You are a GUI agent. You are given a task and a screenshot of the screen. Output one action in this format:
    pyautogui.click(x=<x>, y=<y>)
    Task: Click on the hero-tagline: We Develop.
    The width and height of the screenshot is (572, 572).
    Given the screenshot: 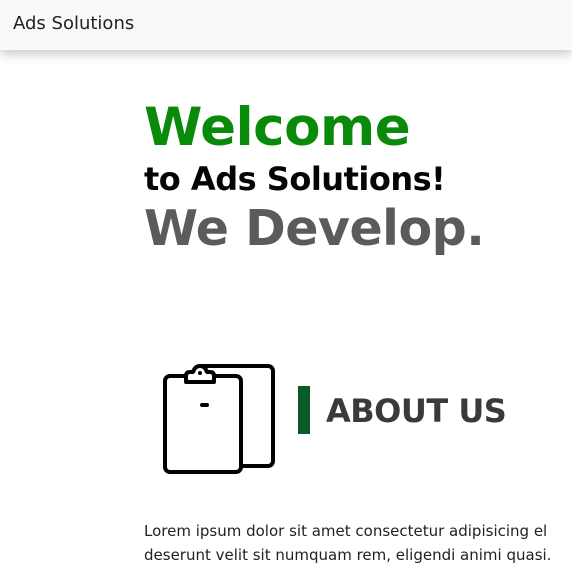 What is the action you would take?
    pyautogui.click(x=314, y=228)
    